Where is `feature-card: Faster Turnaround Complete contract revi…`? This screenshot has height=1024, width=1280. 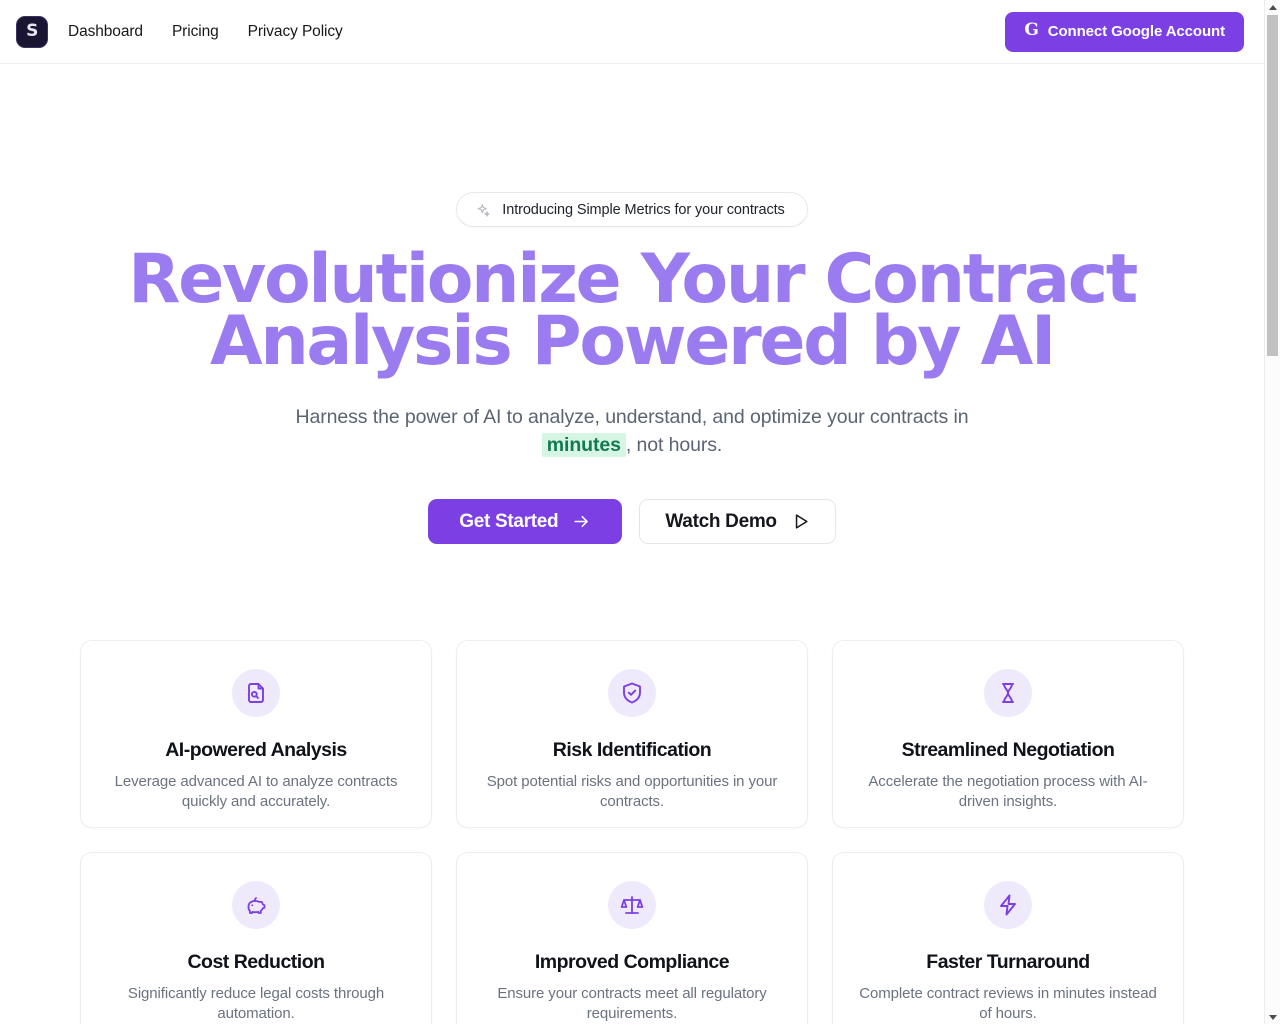 feature-card: Faster Turnaround Complete contract revi… is located at coordinates (1008, 938).